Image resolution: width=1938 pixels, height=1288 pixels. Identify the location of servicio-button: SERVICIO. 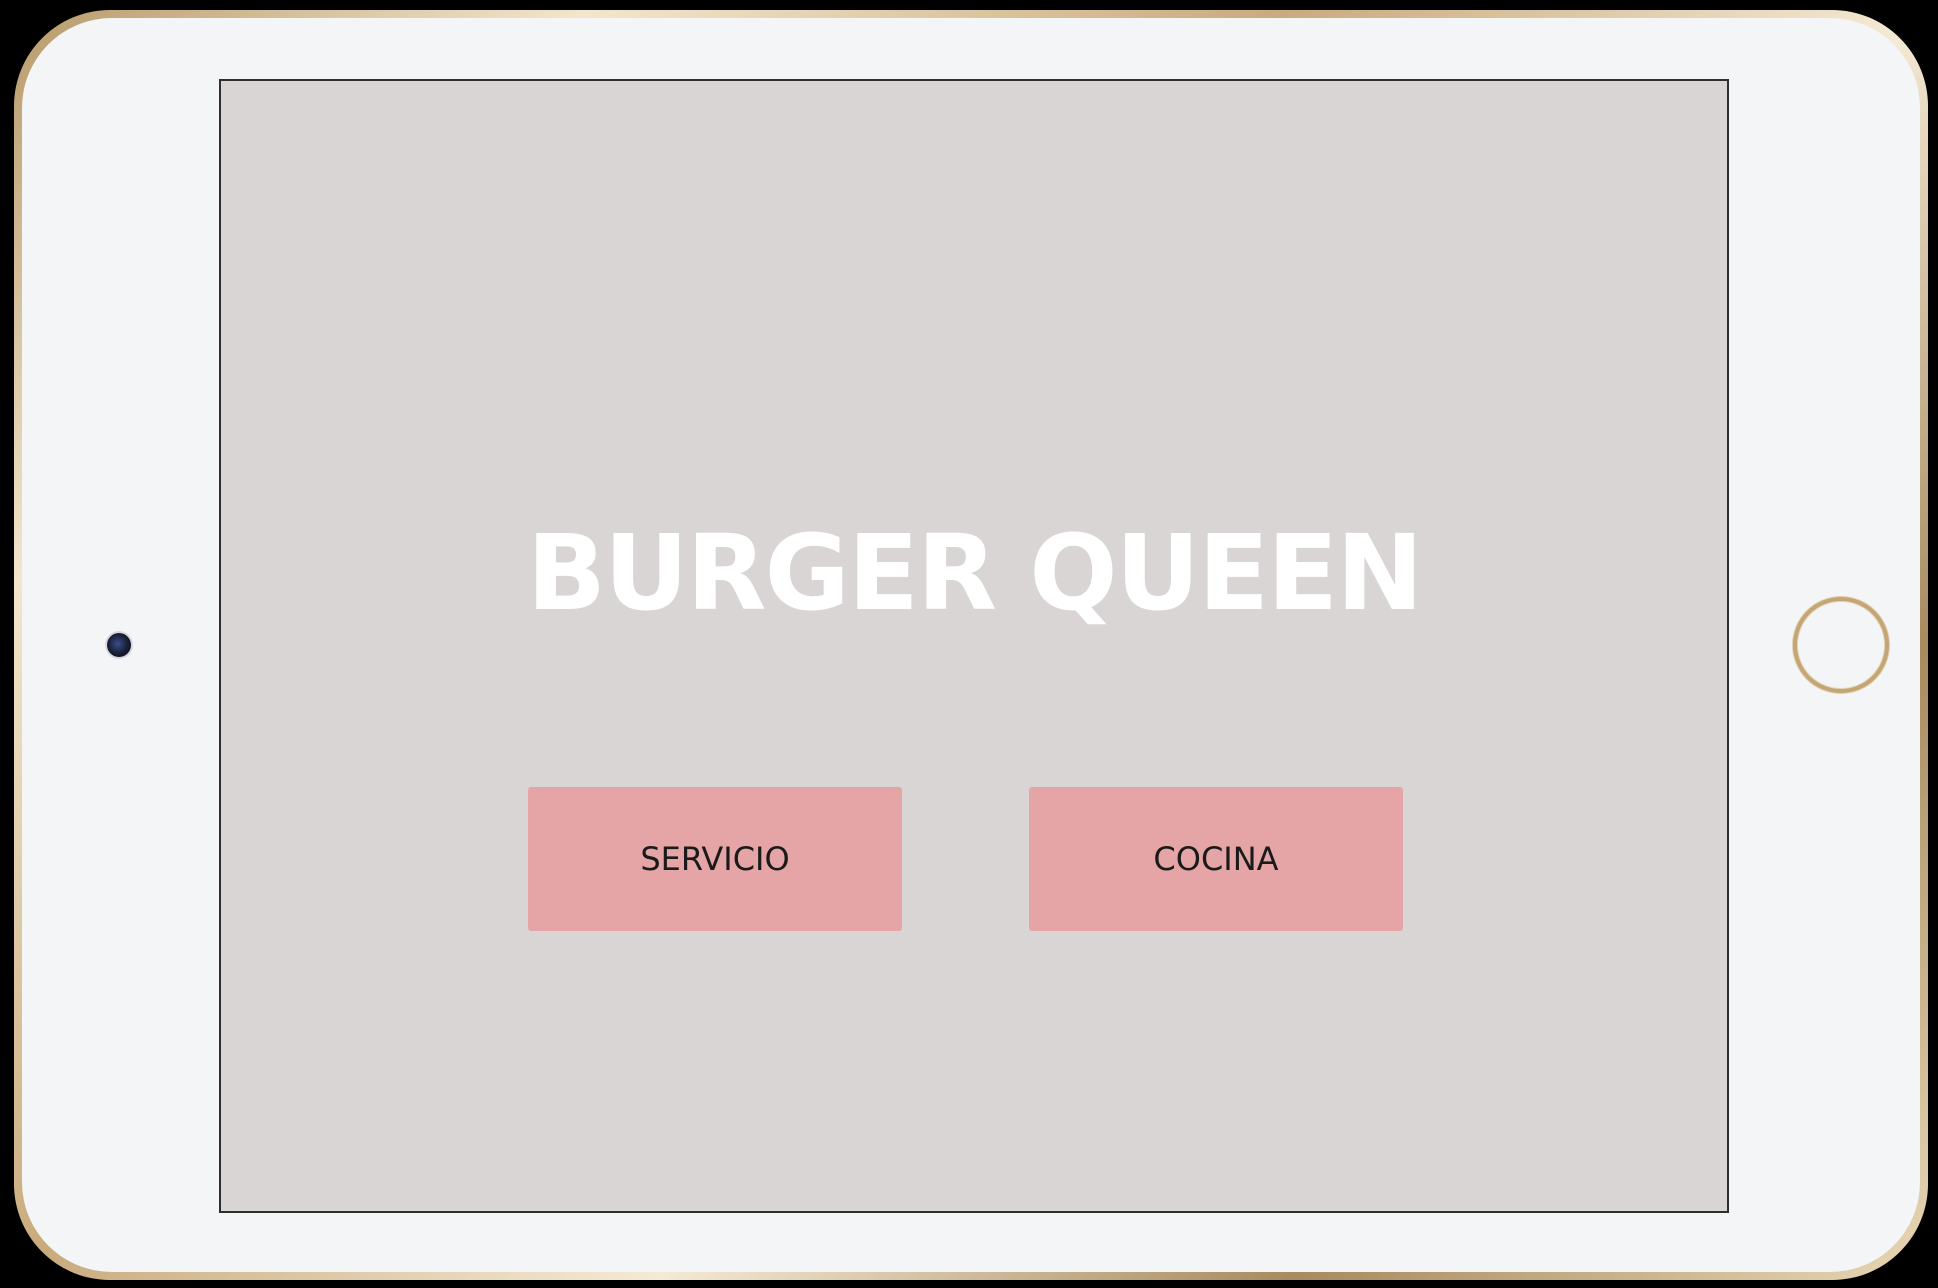
(715, 859).